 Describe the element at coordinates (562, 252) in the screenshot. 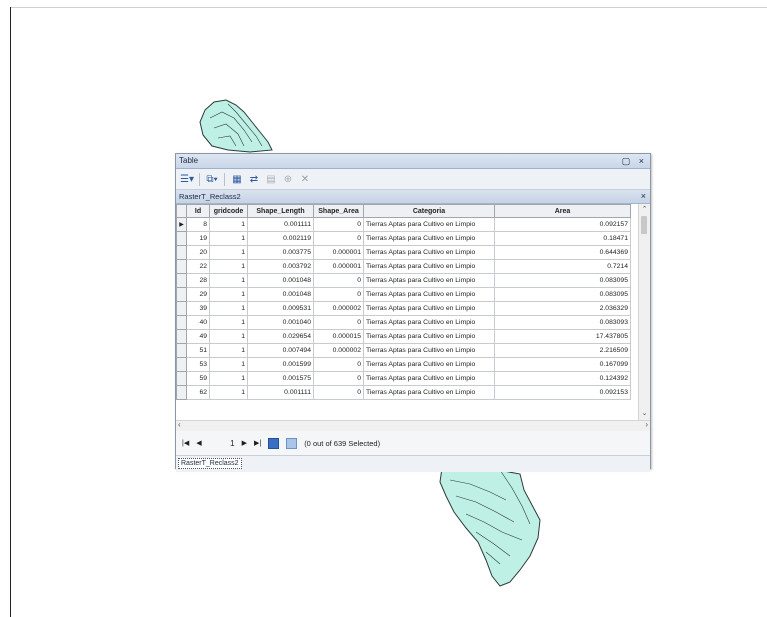

I see `cell-area: 0.644369` at that location.